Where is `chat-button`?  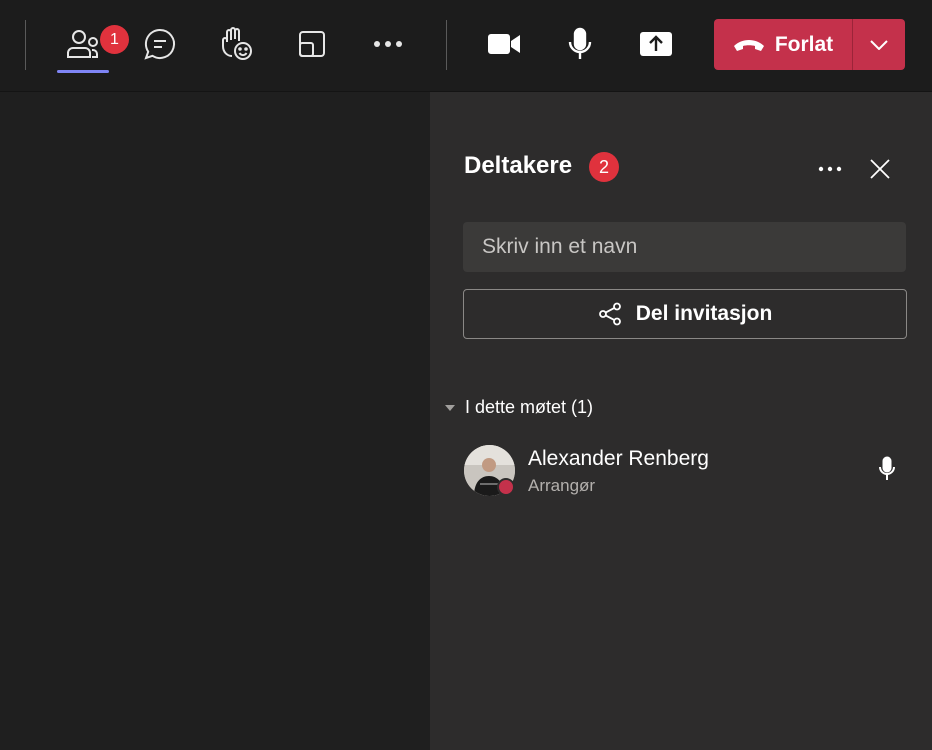 chat-button is located at coordinates (160, 44).